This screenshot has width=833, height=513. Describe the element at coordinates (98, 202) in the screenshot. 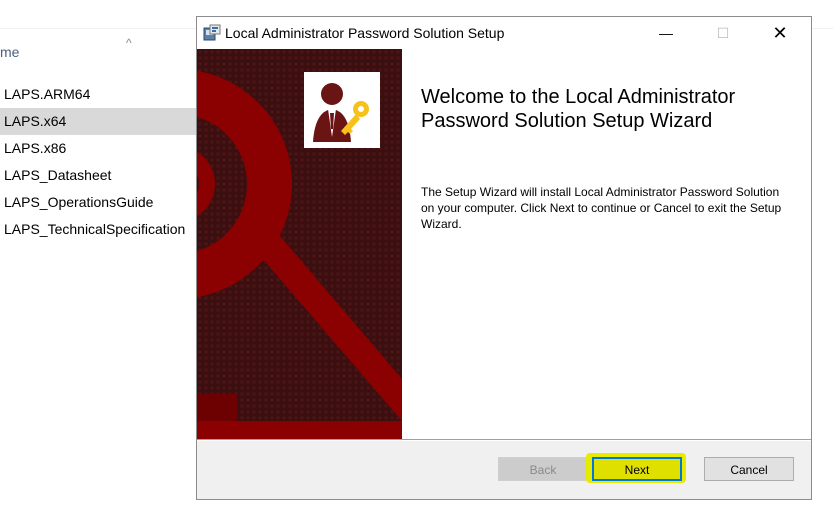

I see `file-item-laps-operationsguide: LAPS_OperationsGuide` at that location.